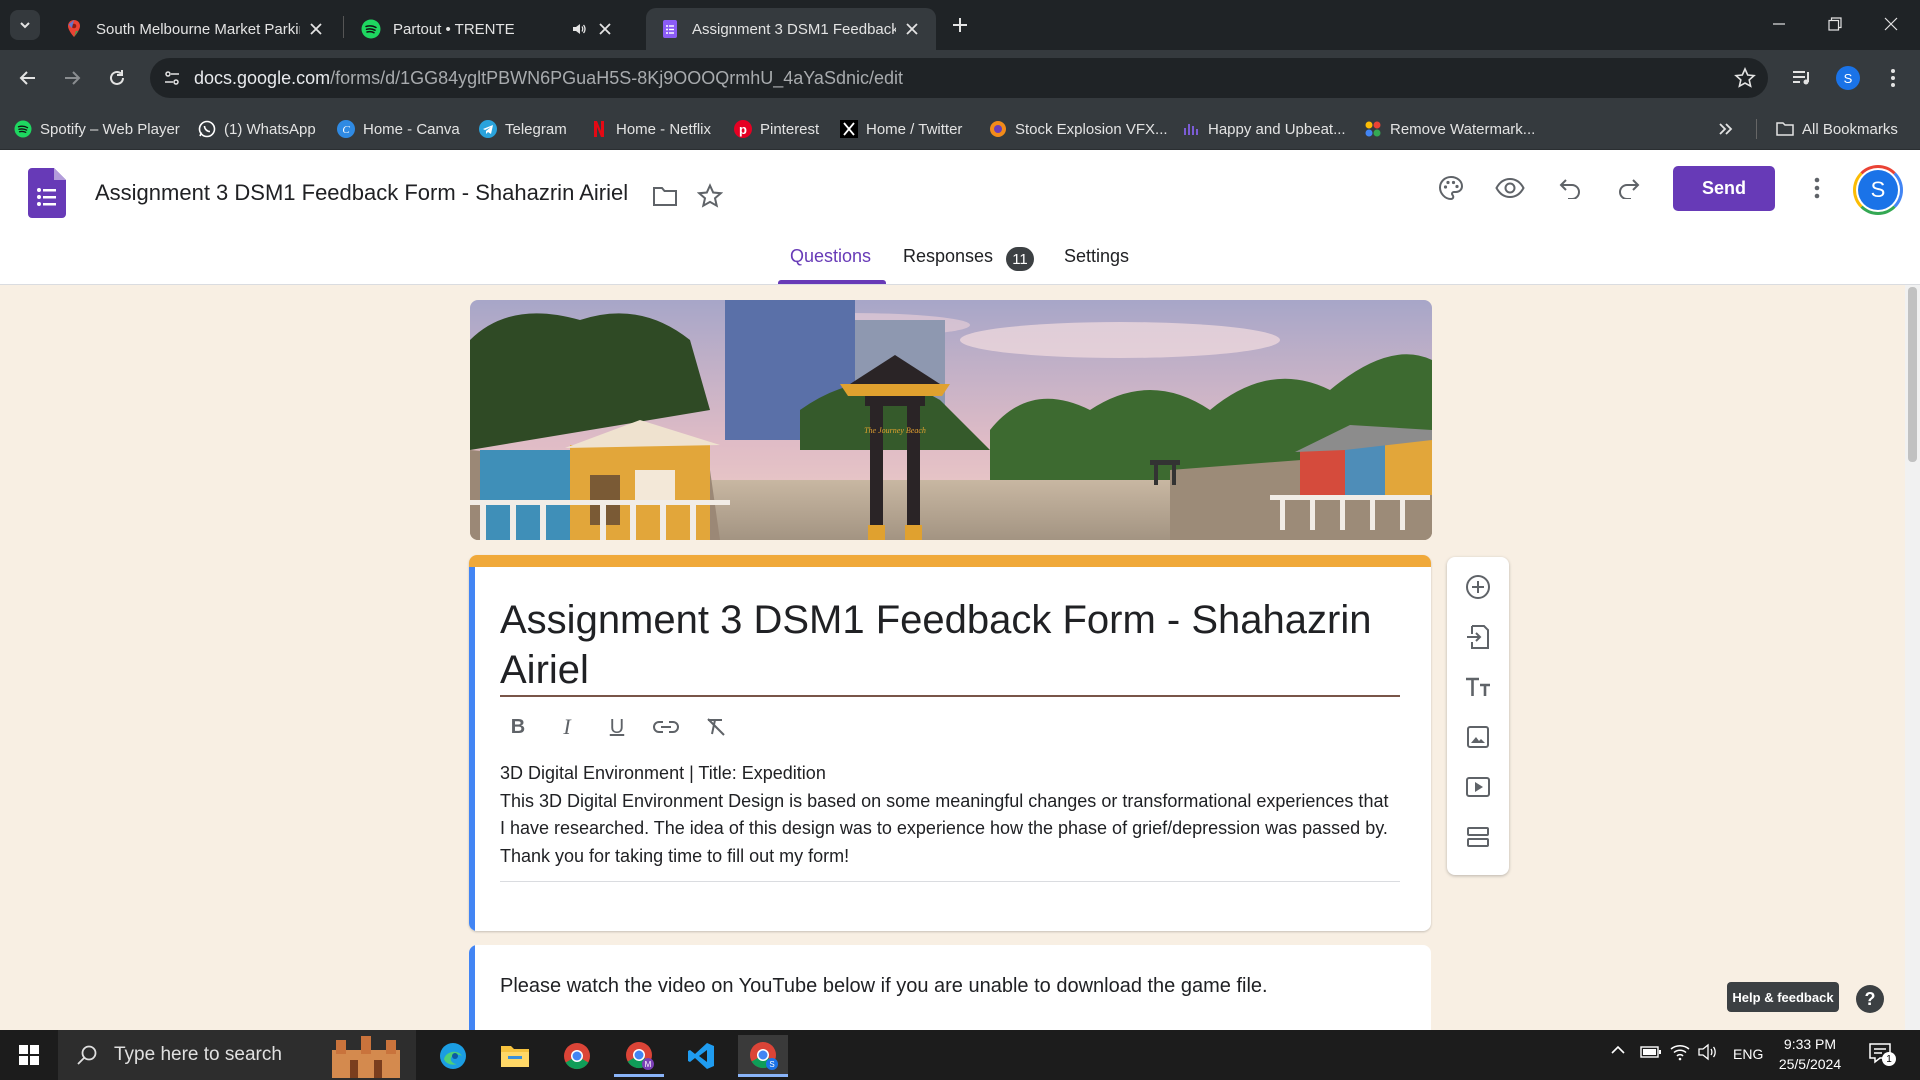 The image size is (1920, 1080). Describe the element at coordinates (710, 196) in the screenshot. I see `star-button` at that location.